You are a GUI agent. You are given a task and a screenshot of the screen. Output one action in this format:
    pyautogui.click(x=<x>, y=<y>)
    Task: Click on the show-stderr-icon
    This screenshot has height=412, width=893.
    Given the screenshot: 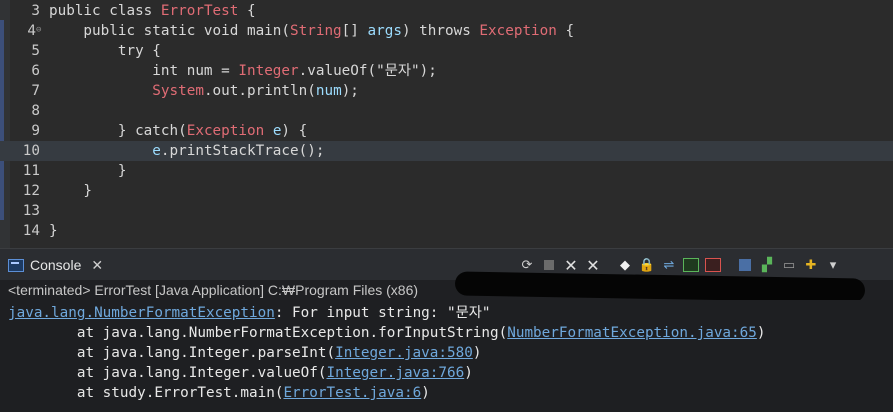 What is the action you would take?
    pyautogui.click(x=713, y=265)
    